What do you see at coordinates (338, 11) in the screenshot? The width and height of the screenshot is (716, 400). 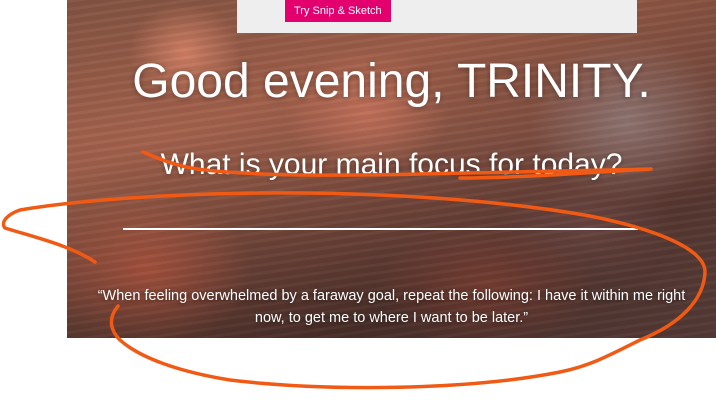 I see `try-snip-sketch-button: Try Snip & Sketch` at bounding box center [338, 11].